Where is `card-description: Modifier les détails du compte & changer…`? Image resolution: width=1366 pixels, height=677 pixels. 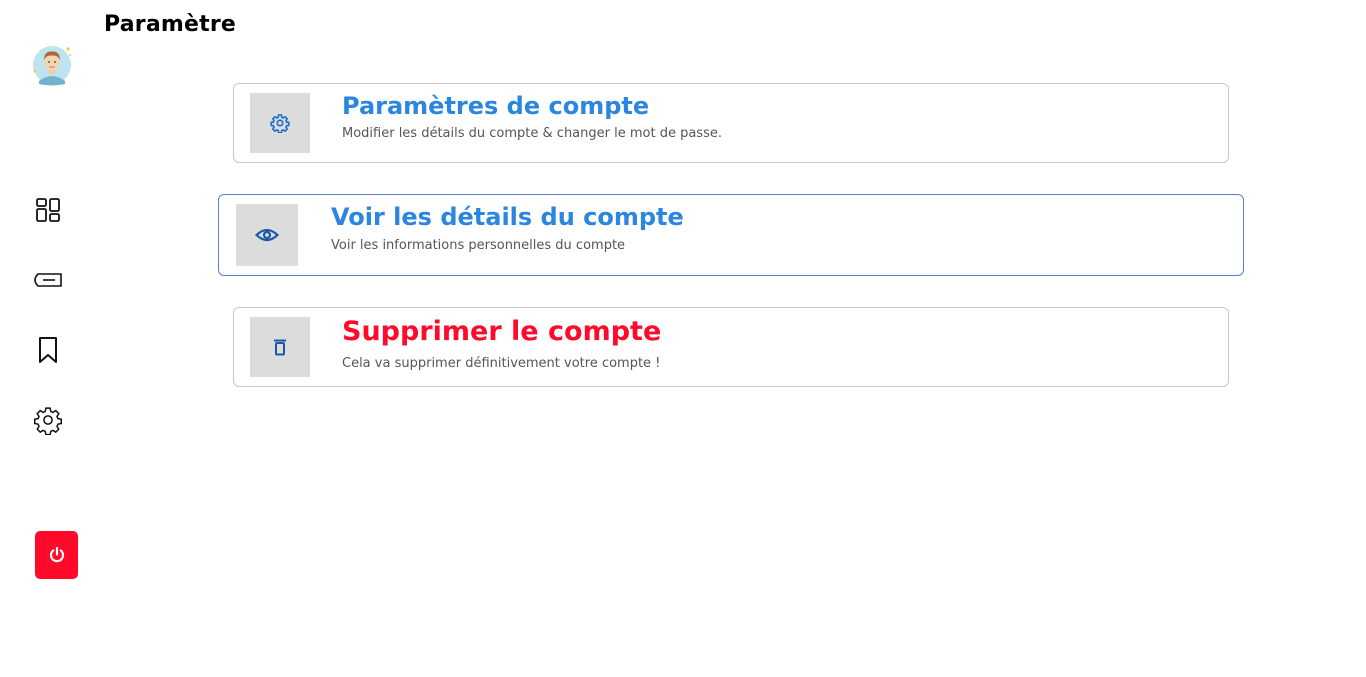 card-description: Modifier les détails du compte & changer… is located at coordinates (532, 133).